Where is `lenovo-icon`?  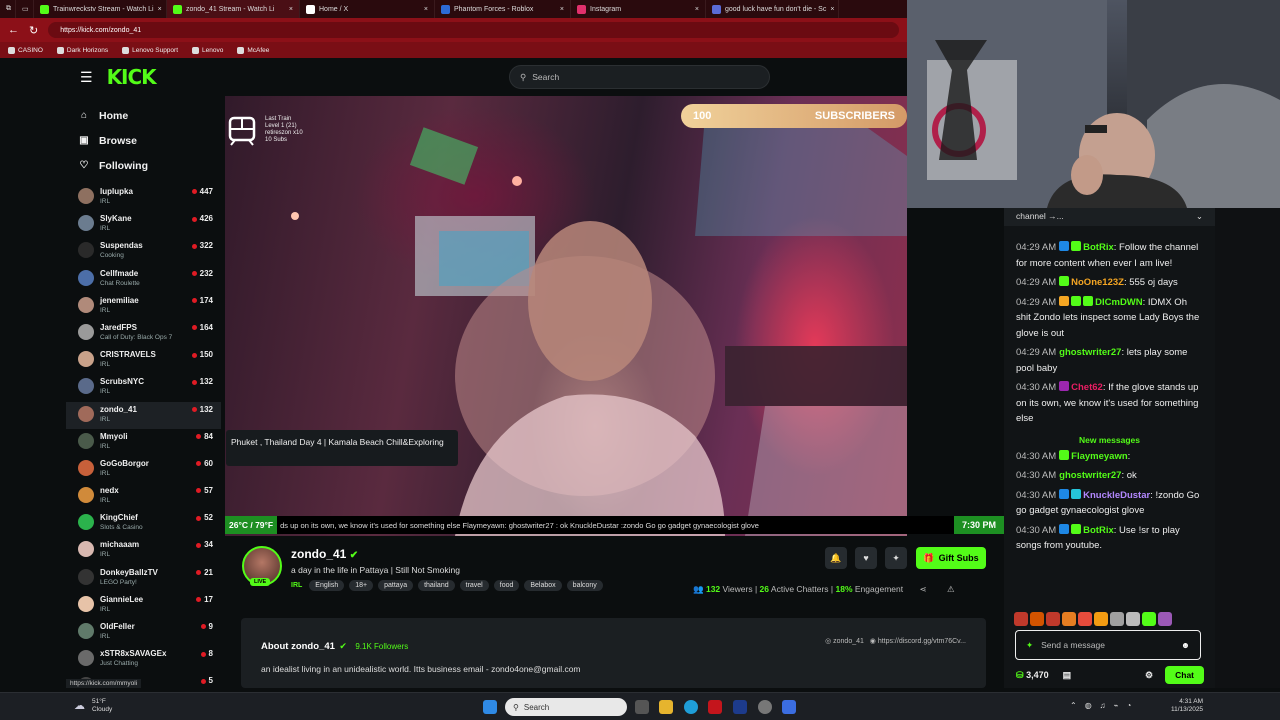
lenovo-icon is located at coordinates (740, 707).